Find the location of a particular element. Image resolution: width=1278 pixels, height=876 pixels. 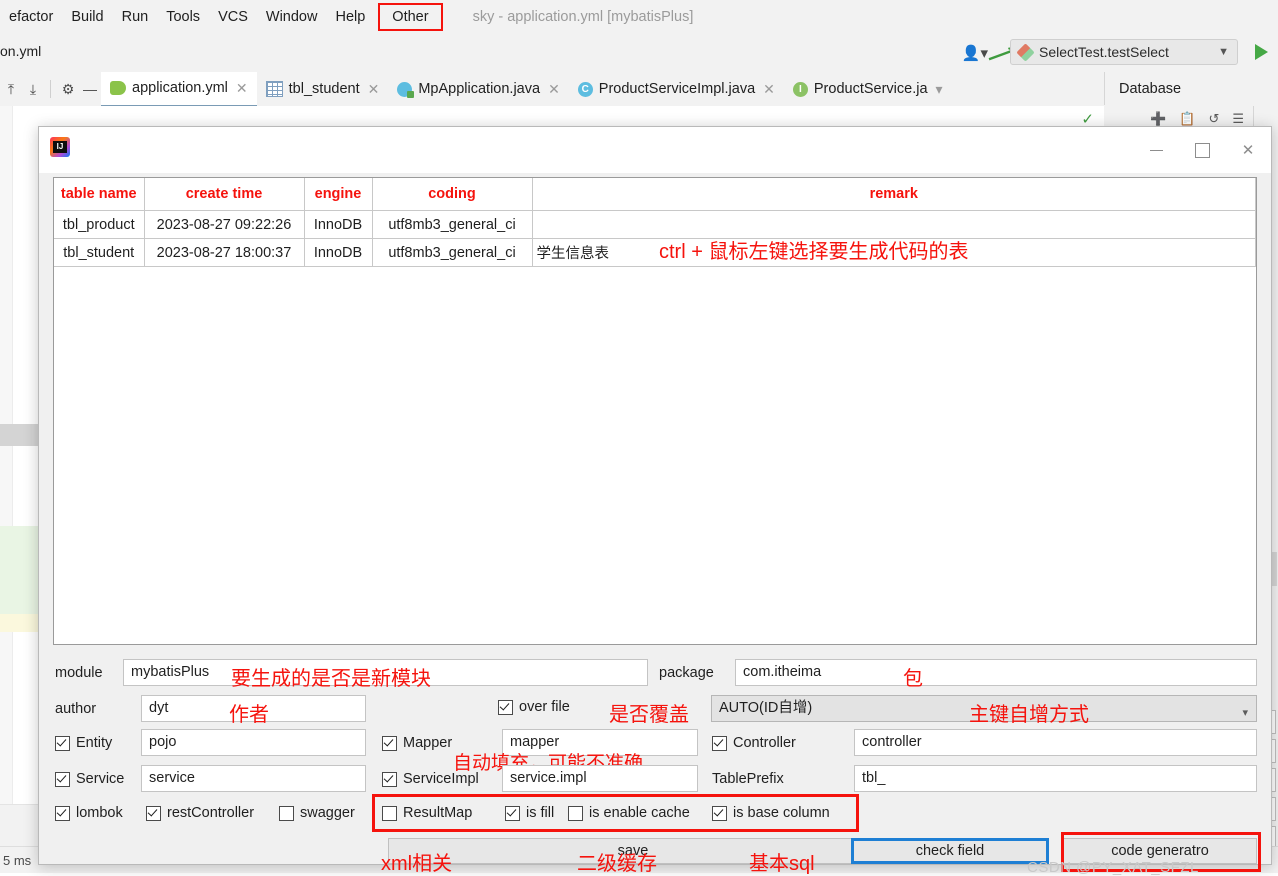

serviceimpl-input: service.impl is located at coordinates (600, 778).